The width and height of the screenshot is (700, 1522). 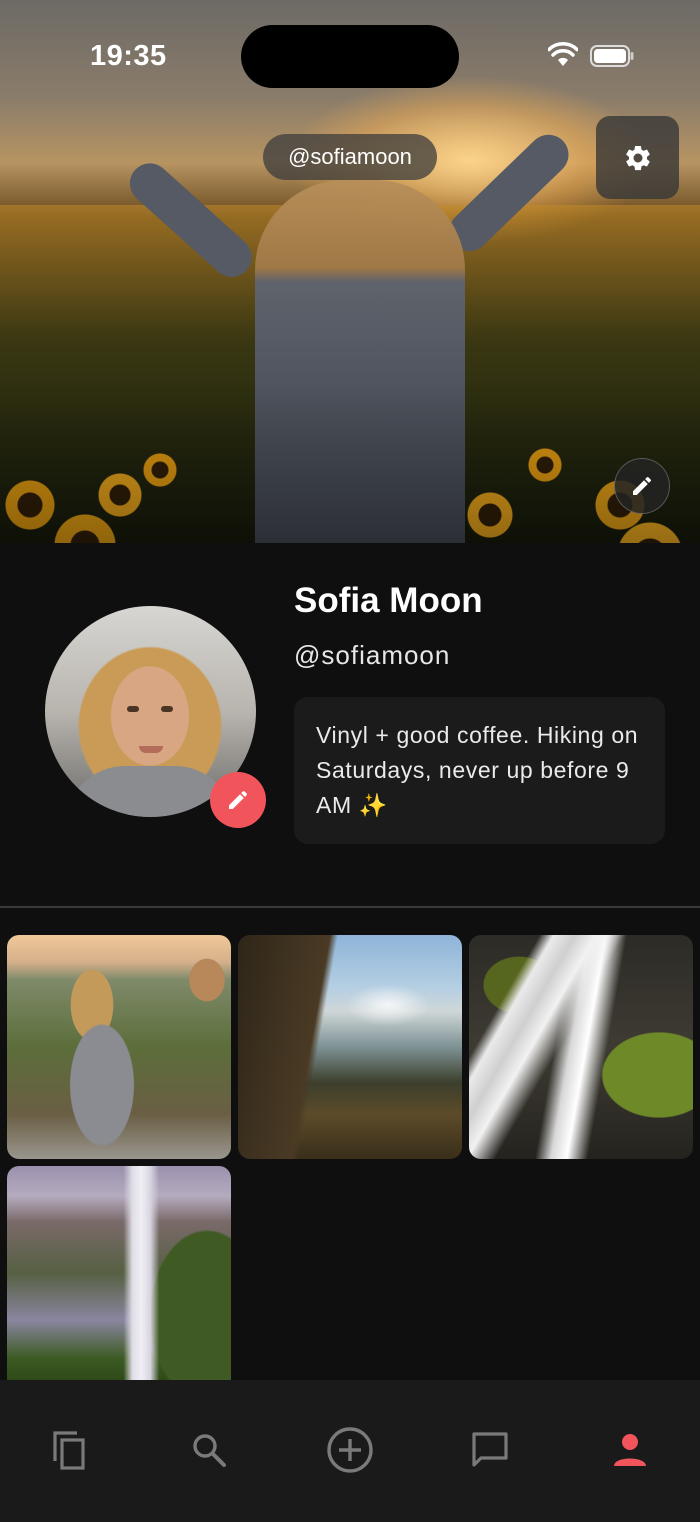 I want to click on tab-messages, so click(x=490, y=1450).